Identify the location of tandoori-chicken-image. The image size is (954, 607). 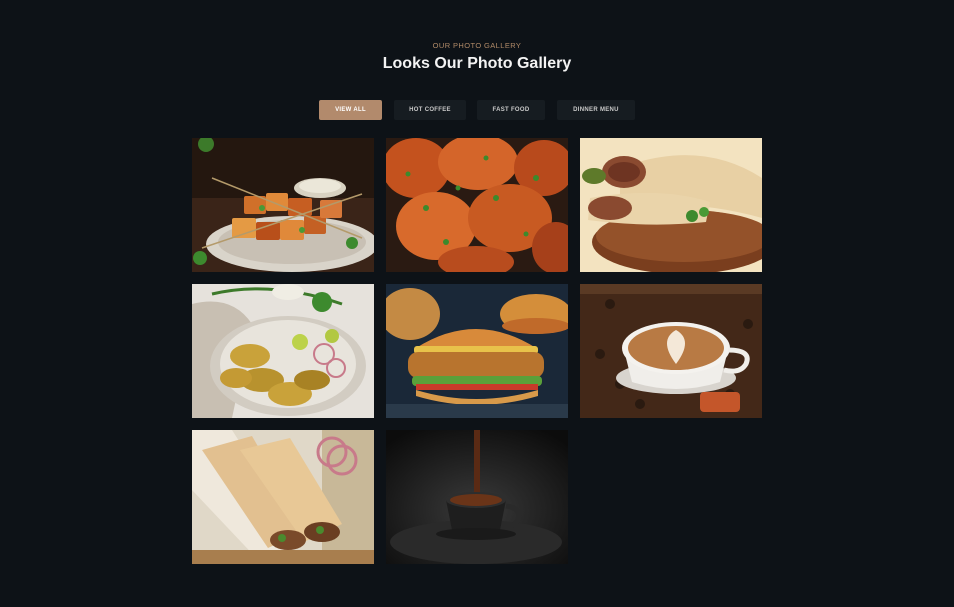
(283, 351).